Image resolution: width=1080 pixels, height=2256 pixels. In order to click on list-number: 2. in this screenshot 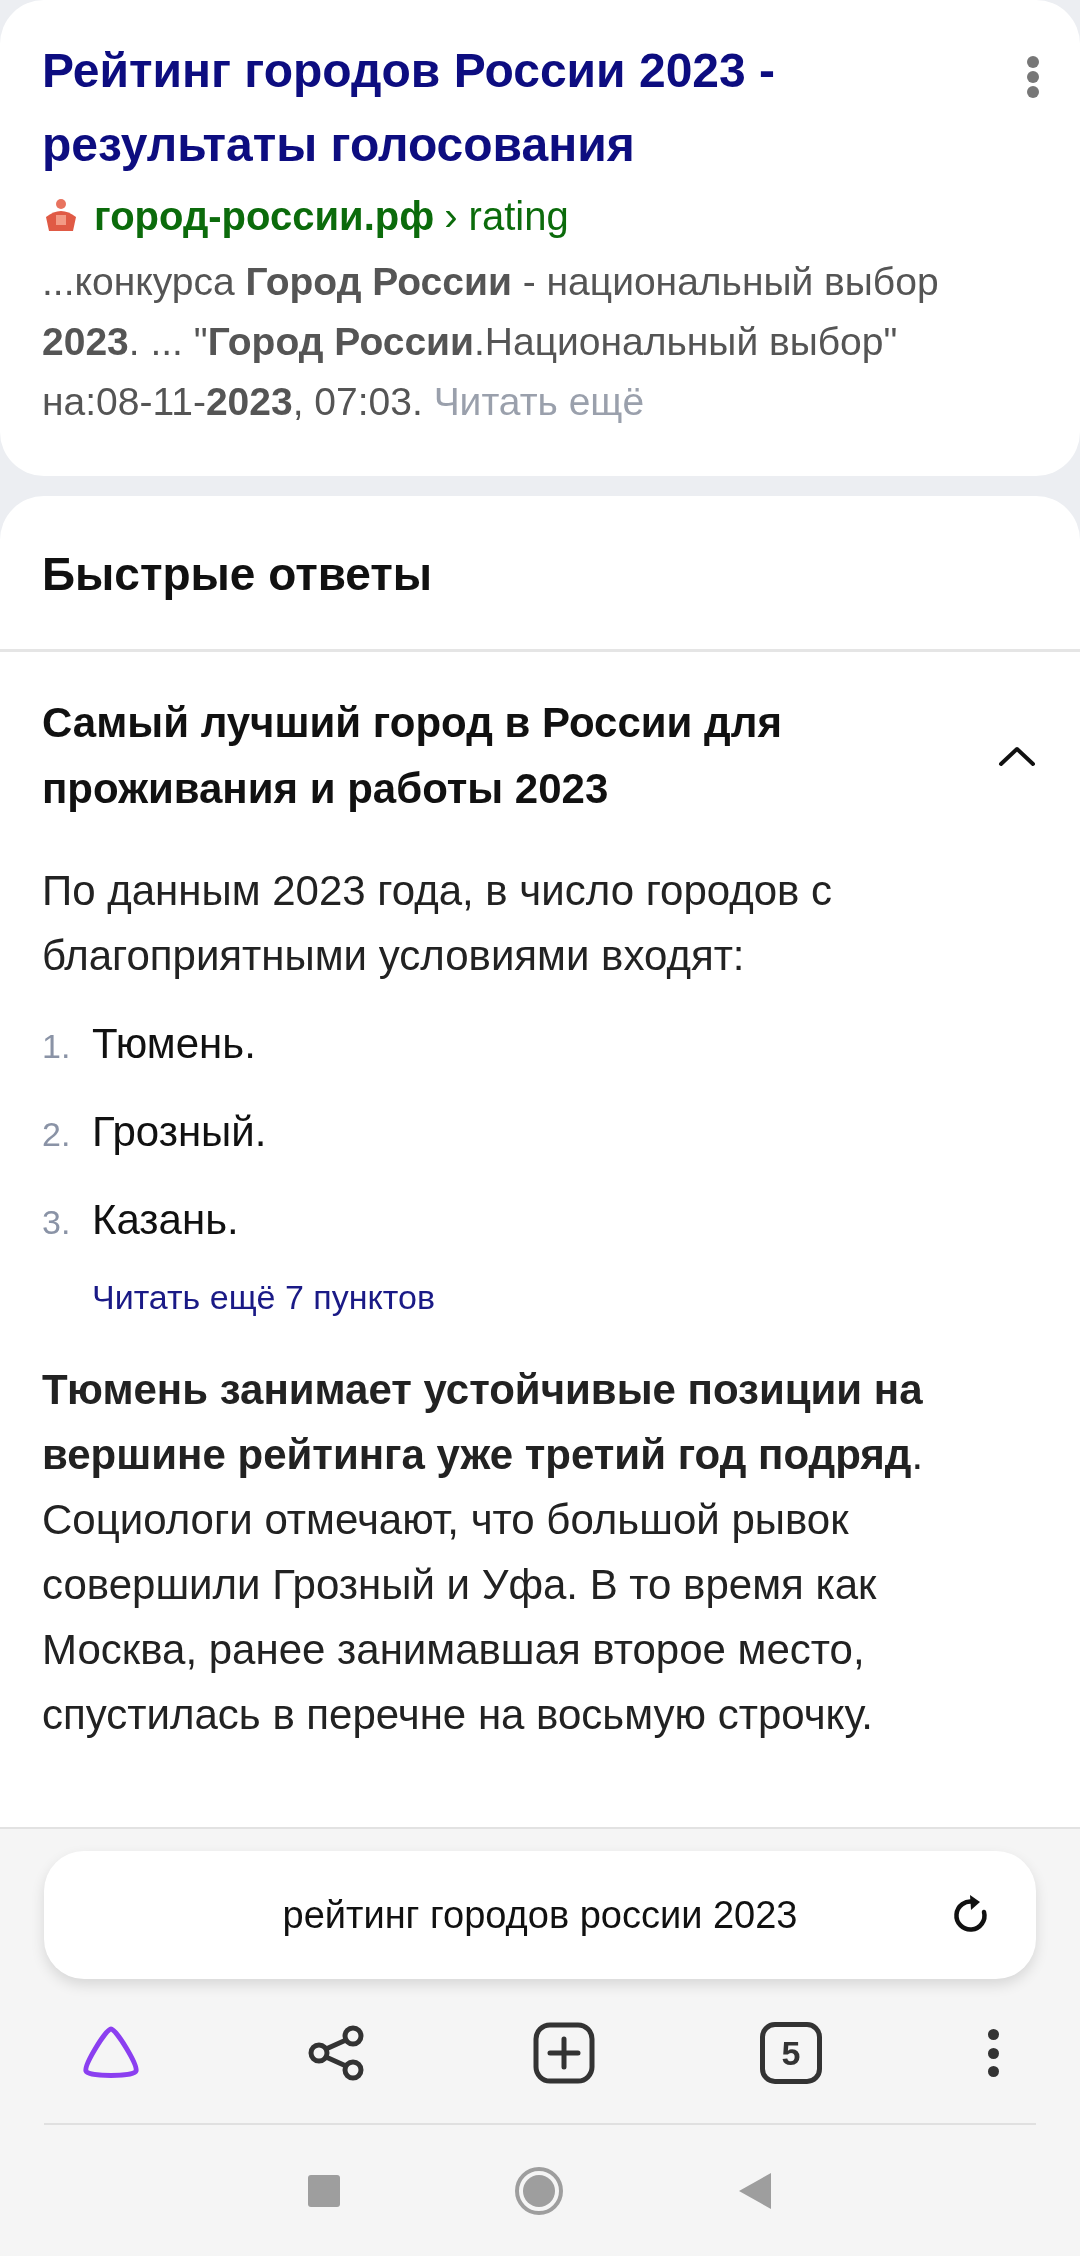, I will do `click(57, 1134)`.